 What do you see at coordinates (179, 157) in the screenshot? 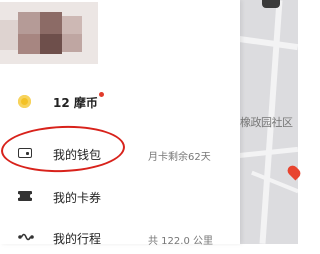
I see `wallet-status-value: 月卡剩余62天` at bounding box center [179, 157].